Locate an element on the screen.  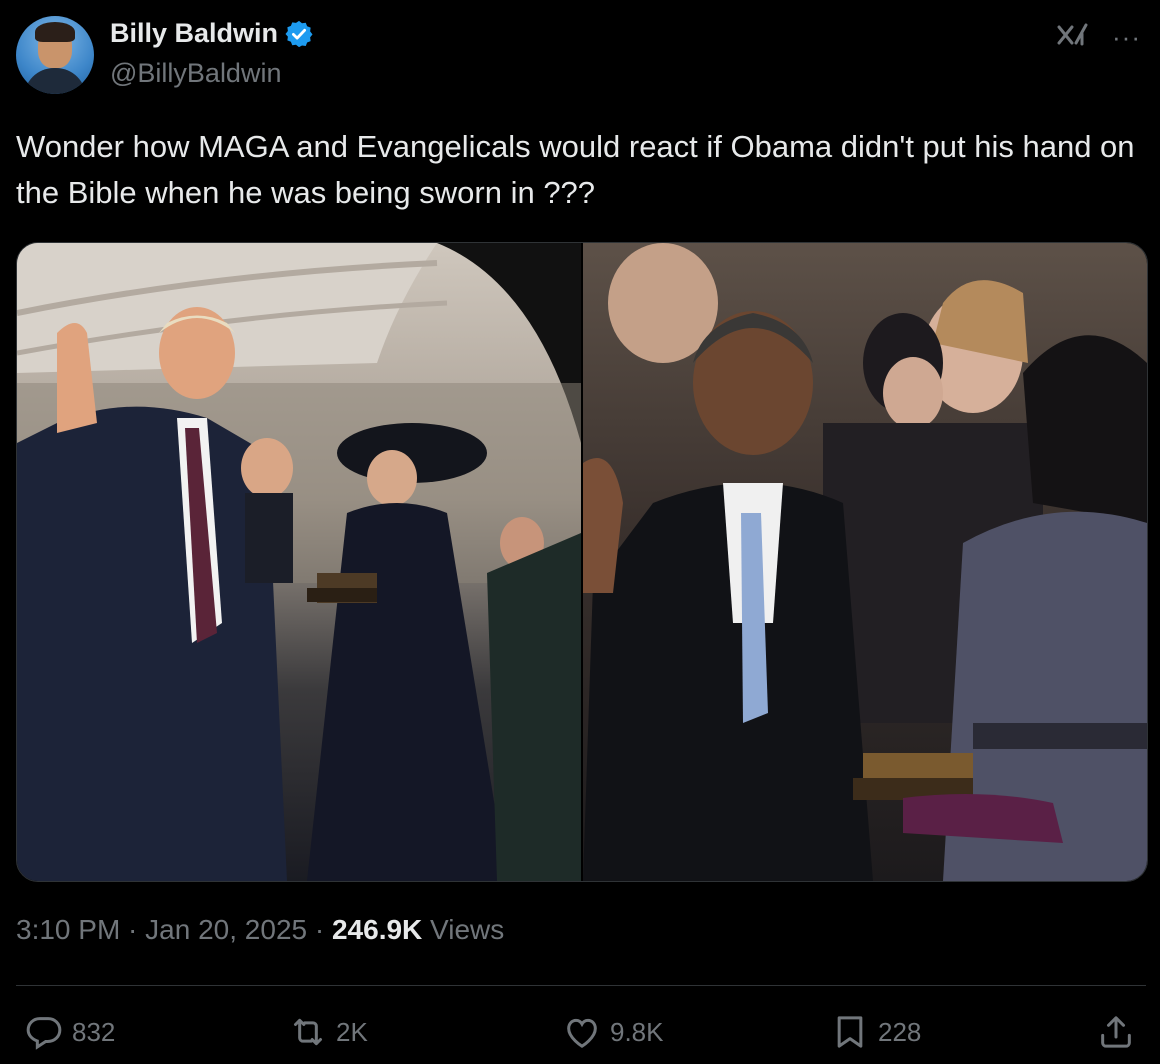
share-button is located at coordinates (1120, 1032).